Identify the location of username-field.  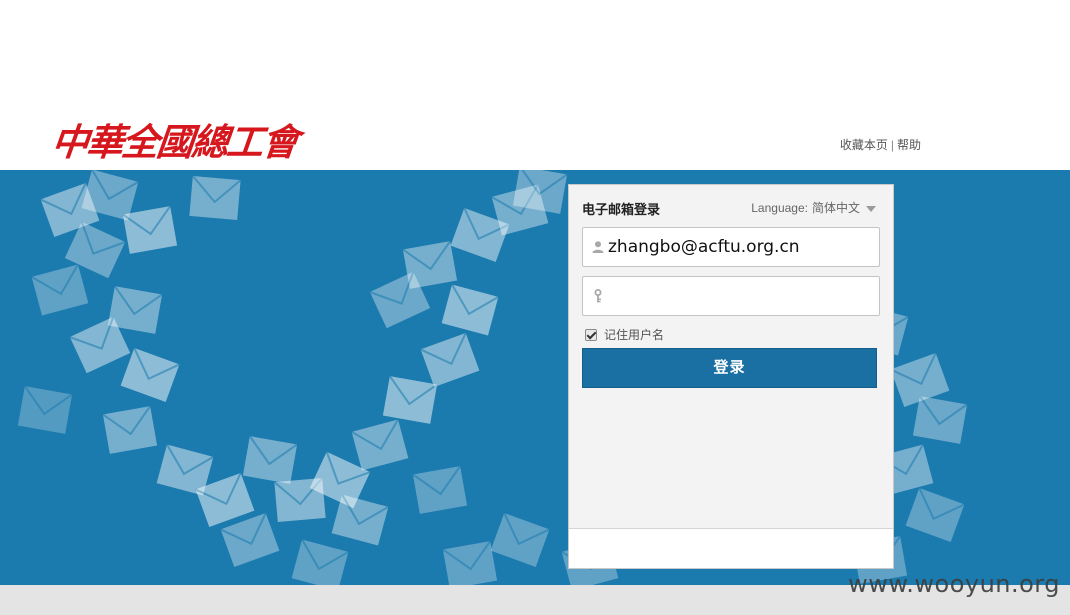
(731, 247).